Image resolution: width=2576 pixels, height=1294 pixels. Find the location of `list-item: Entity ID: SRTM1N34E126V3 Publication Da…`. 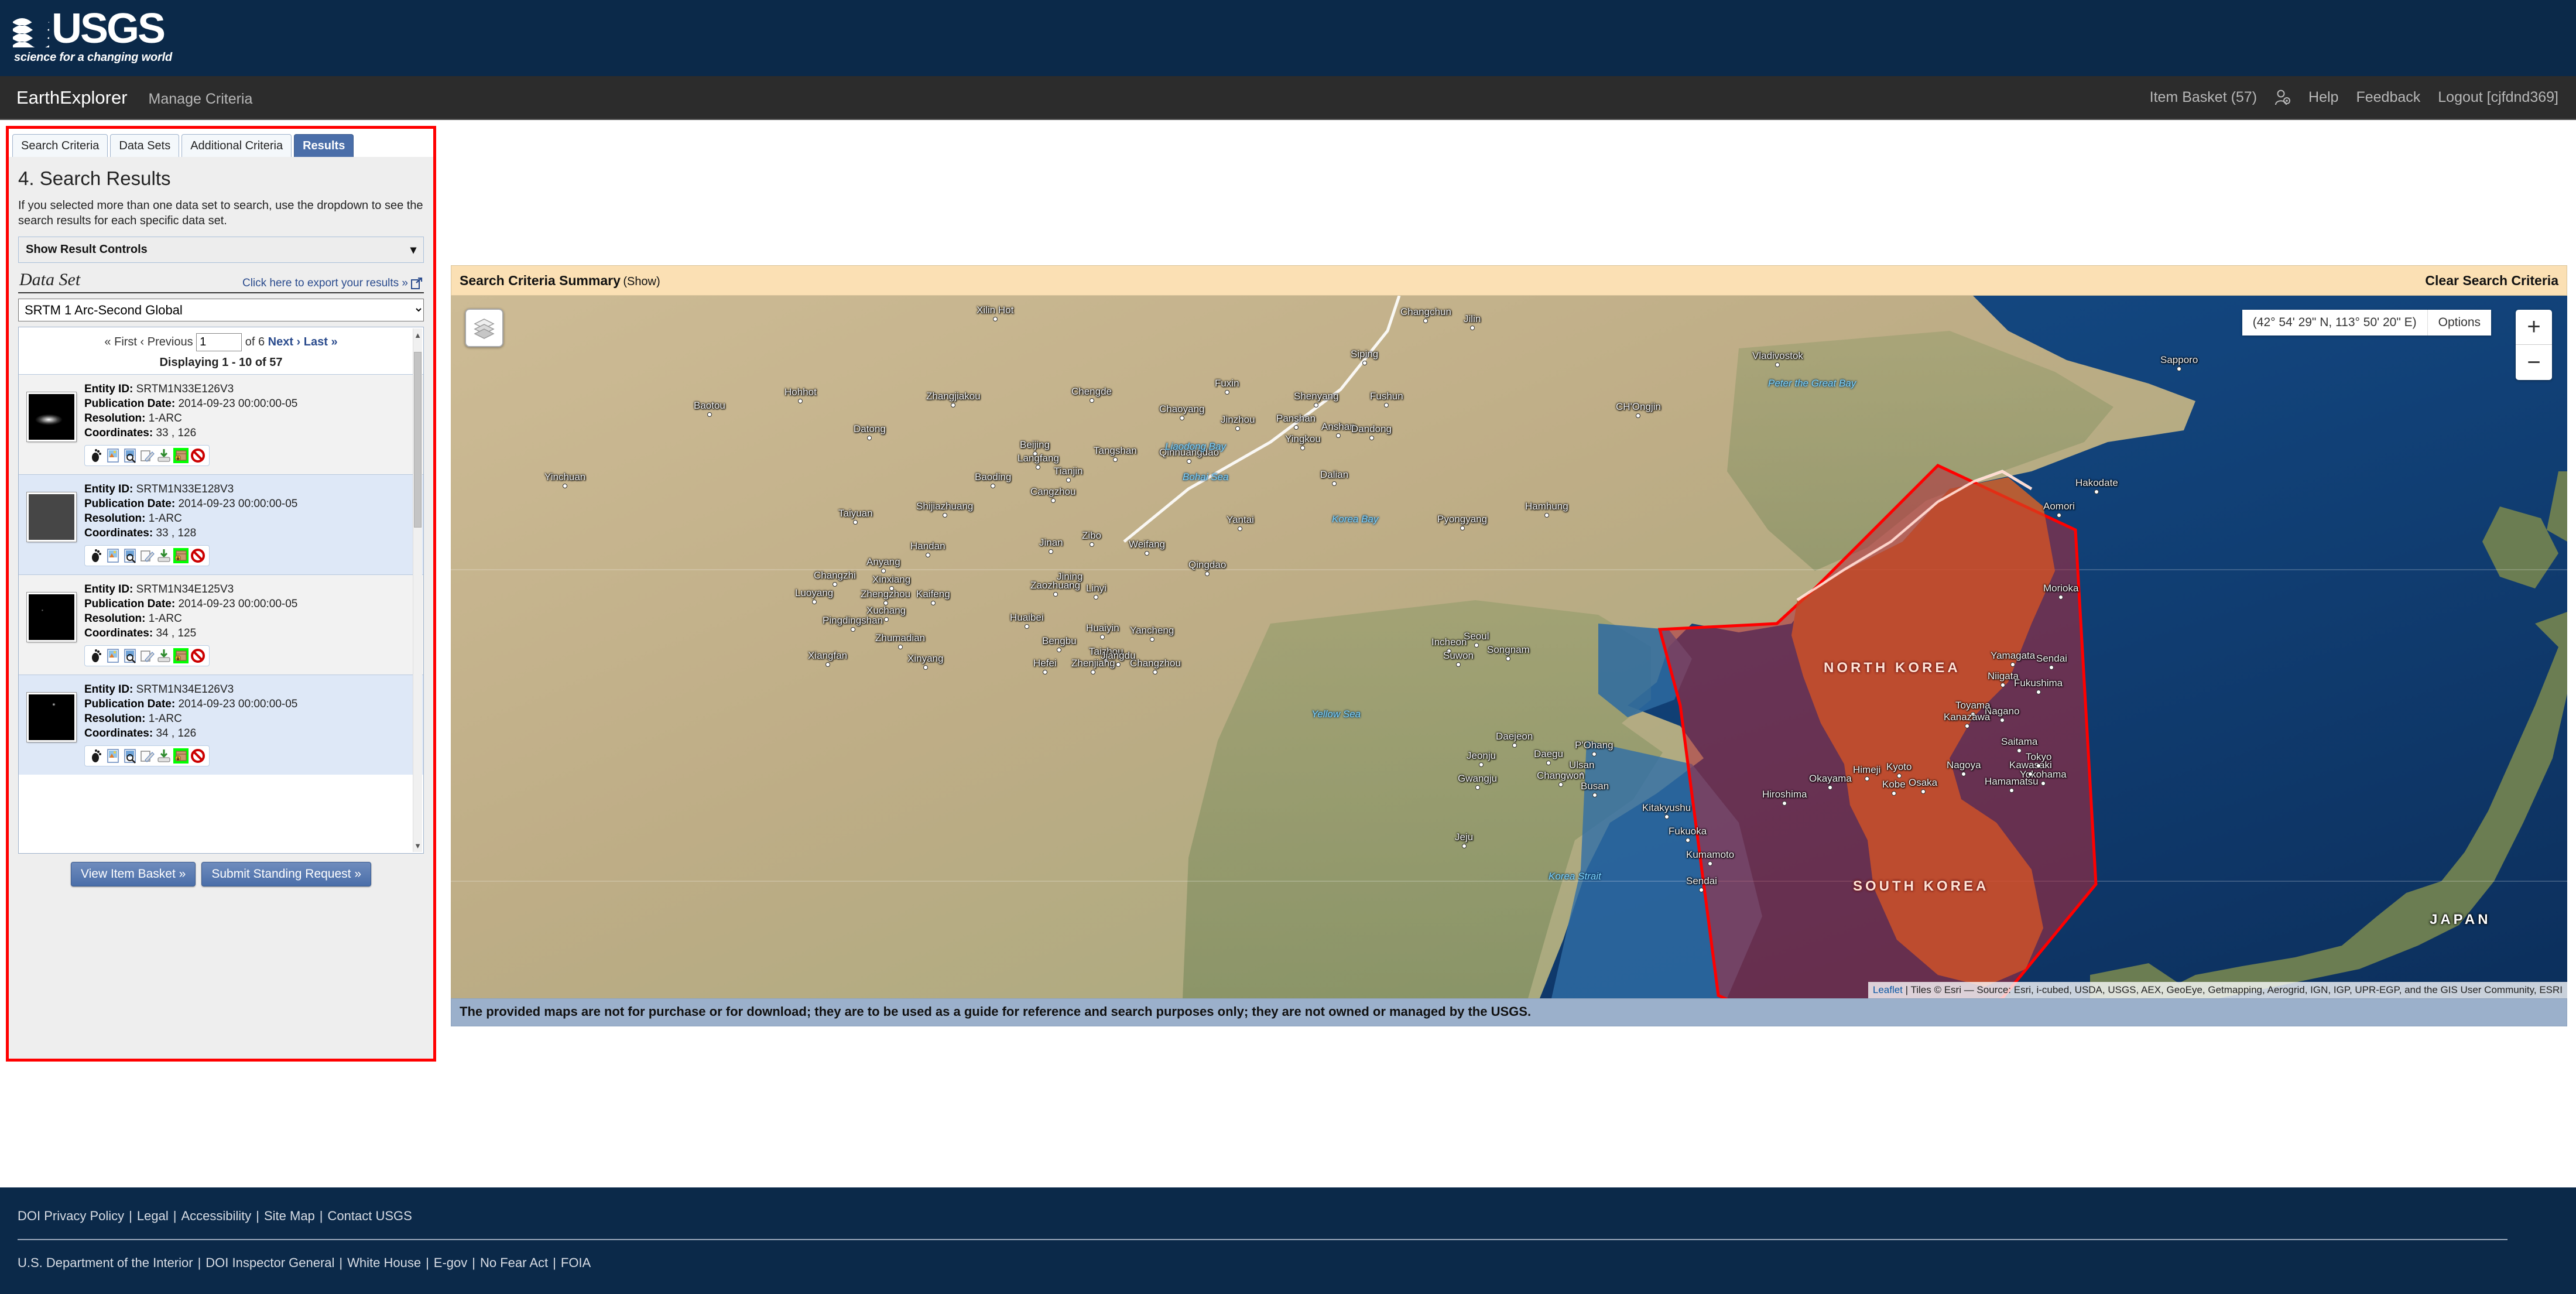

list-item: Entity ID: SRTM1N34E126V3 Publication Da… is located at coordinates (221, 725).